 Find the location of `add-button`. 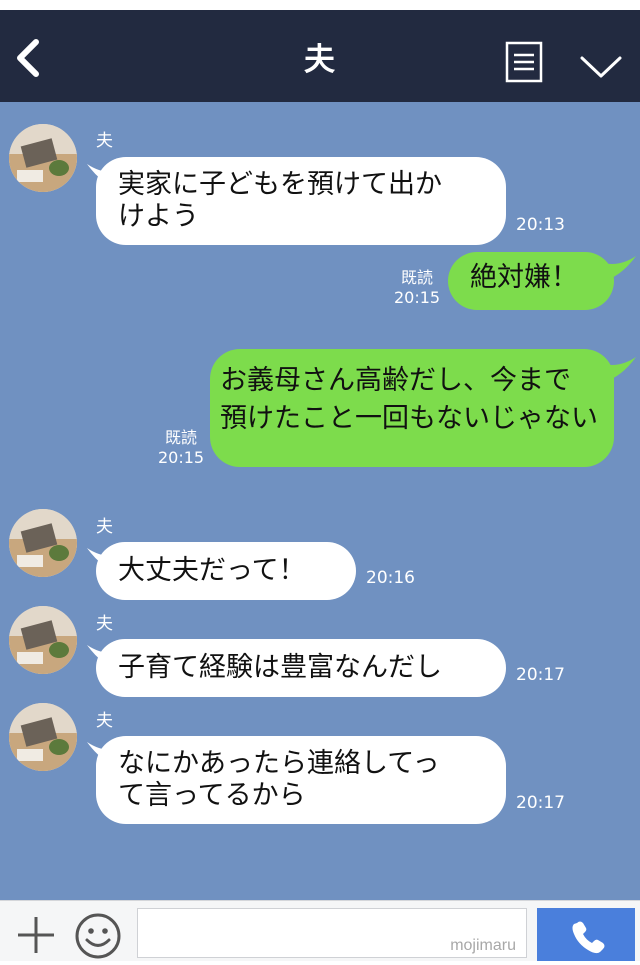

add-button is located at coordinates (36, 935).